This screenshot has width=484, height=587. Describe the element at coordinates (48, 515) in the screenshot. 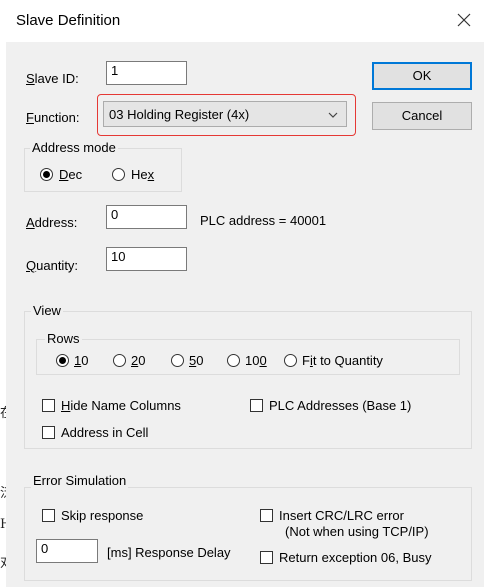

I see `skip-response-checkbox` at that location.